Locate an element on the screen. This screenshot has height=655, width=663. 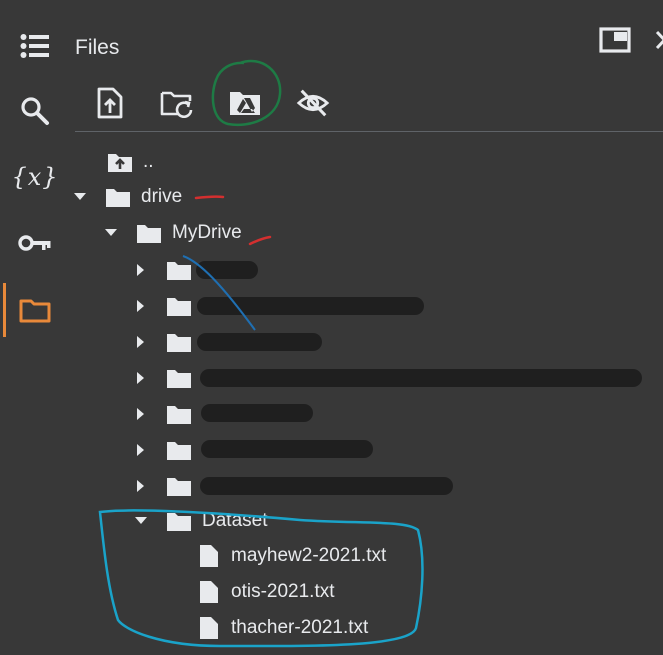
upload-button is located at coordinates (110, 103).